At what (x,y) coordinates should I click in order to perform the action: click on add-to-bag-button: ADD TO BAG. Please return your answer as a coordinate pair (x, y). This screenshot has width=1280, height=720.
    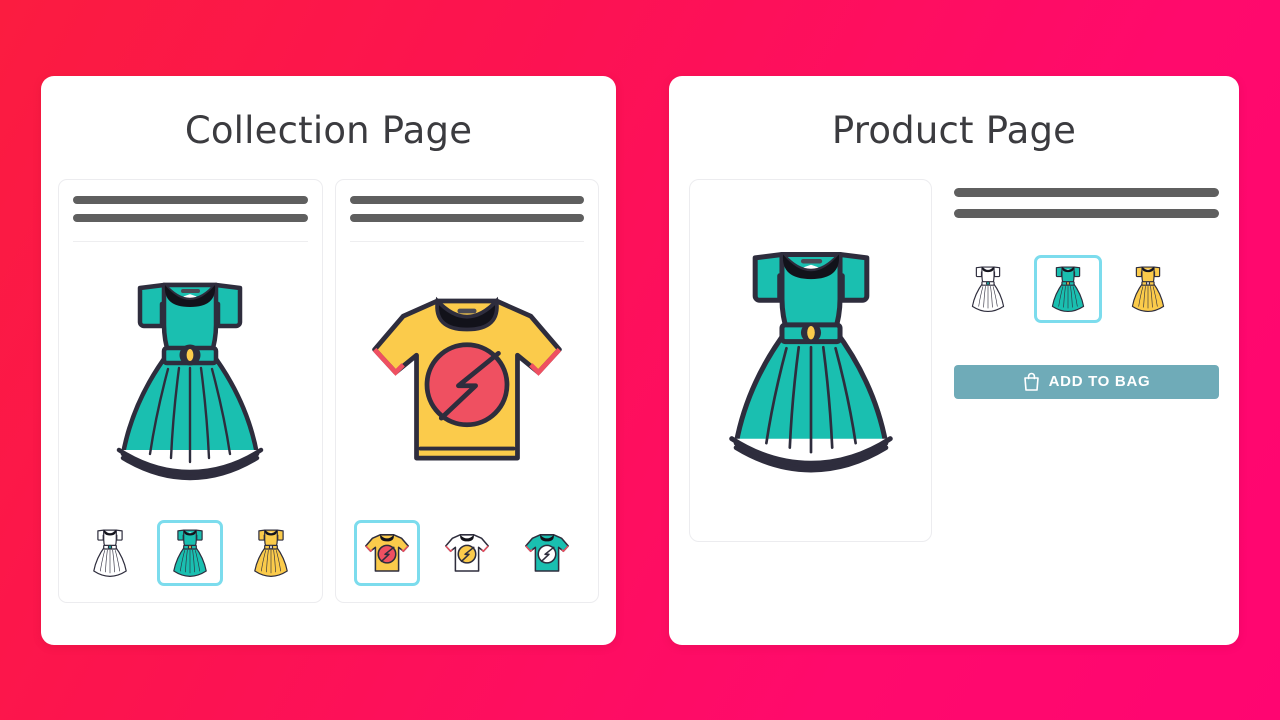
    Looking at the image, I should click on (1086, 381).